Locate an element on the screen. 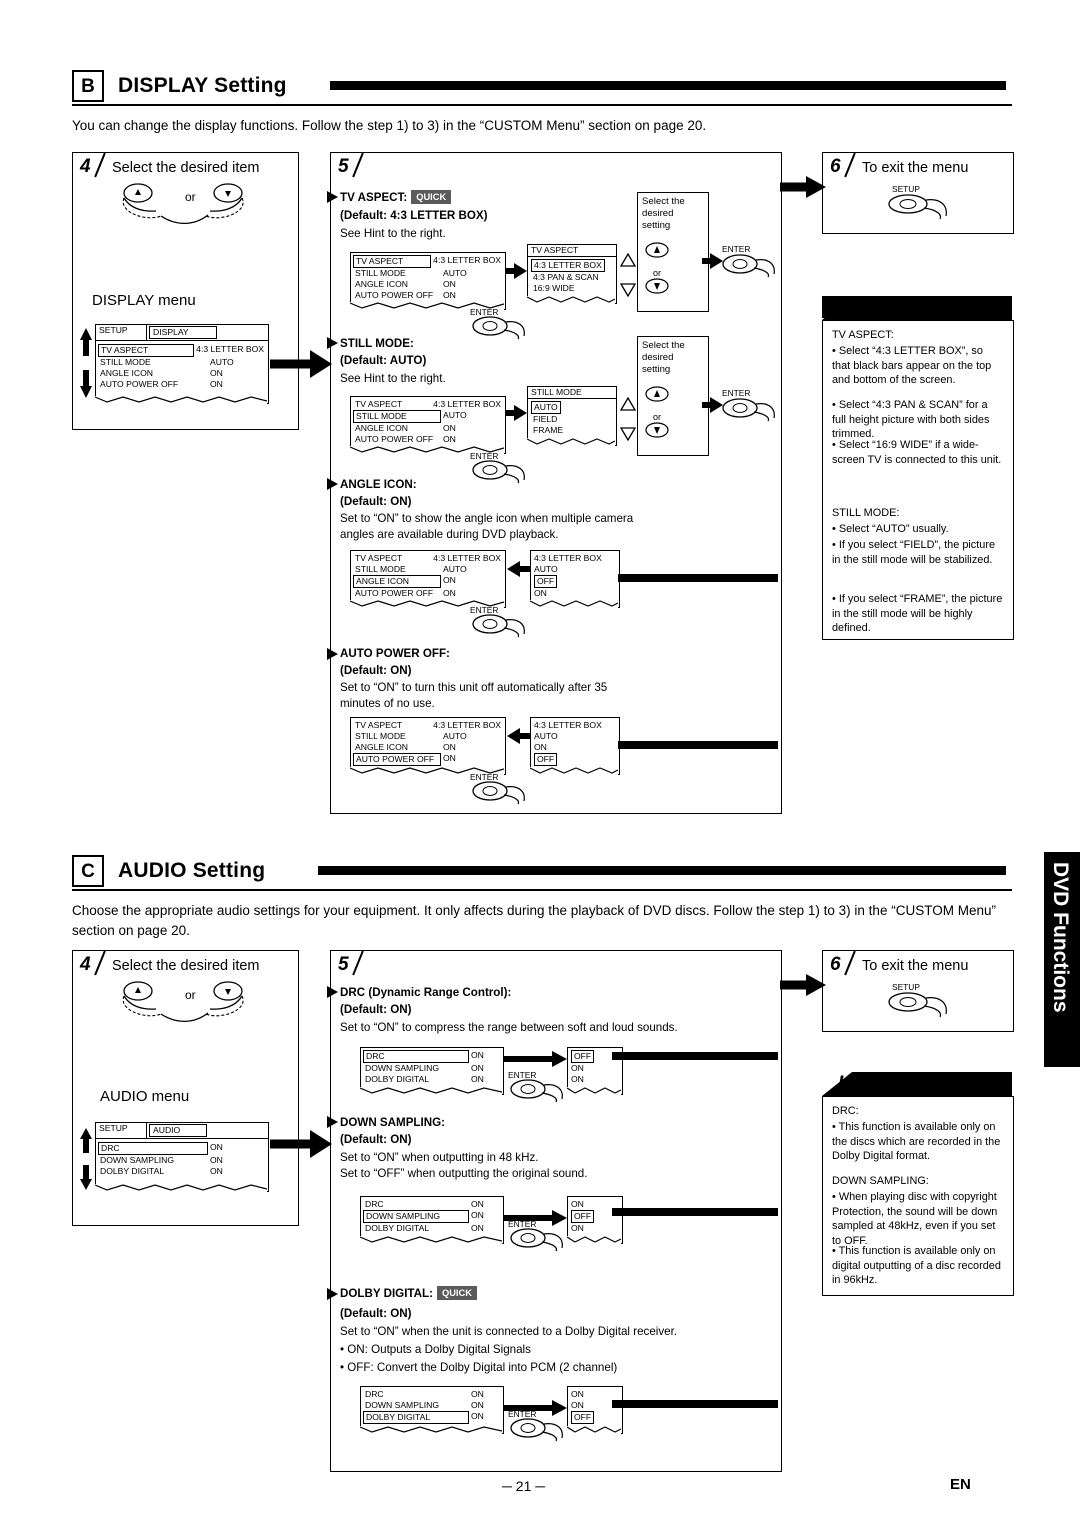 The height and width of the screenshot is (1526, 1080). b-item2-options-osd: STILL MODE AUTO FIELD FRAME is located at coordinates (572, 416).